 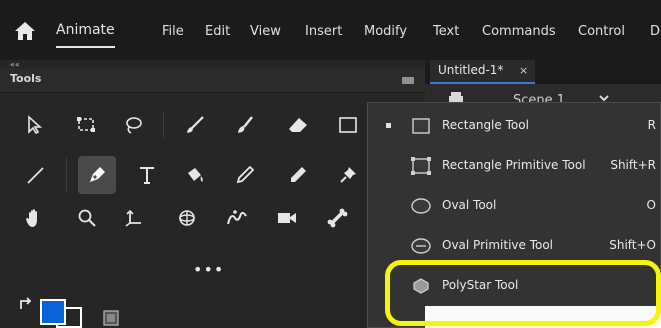 I want to click on paint-bucket-icon, so click(x=195, y=175).